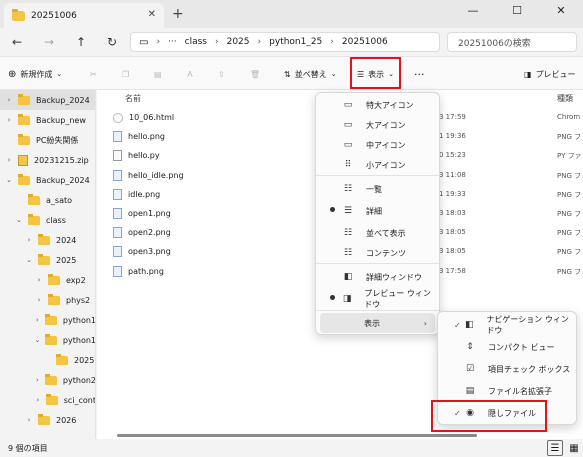  What do you see at coordinates (295, 42) in the screenshot?
I see `breadcrumb-python1-25: python1_25` at bounding box center [295, 42].